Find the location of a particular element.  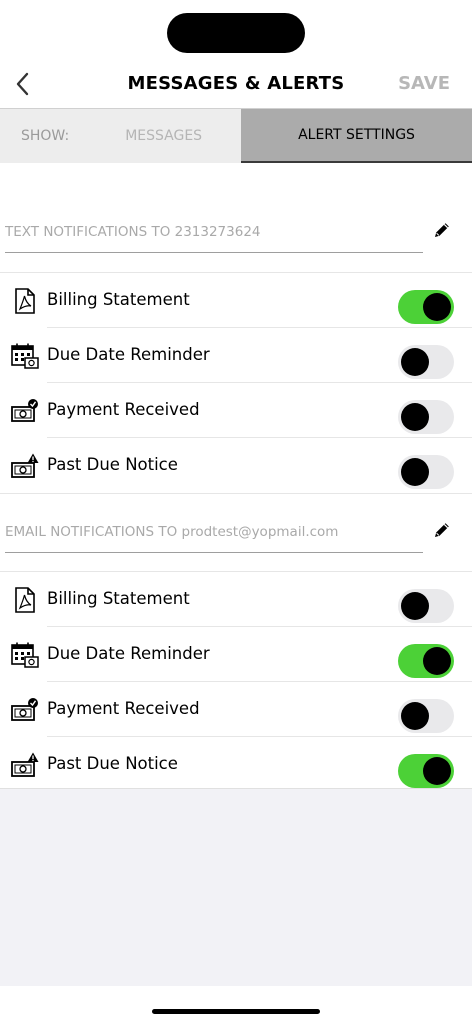

past-due-notice-email-toggle is located at coordinates (426, 771).